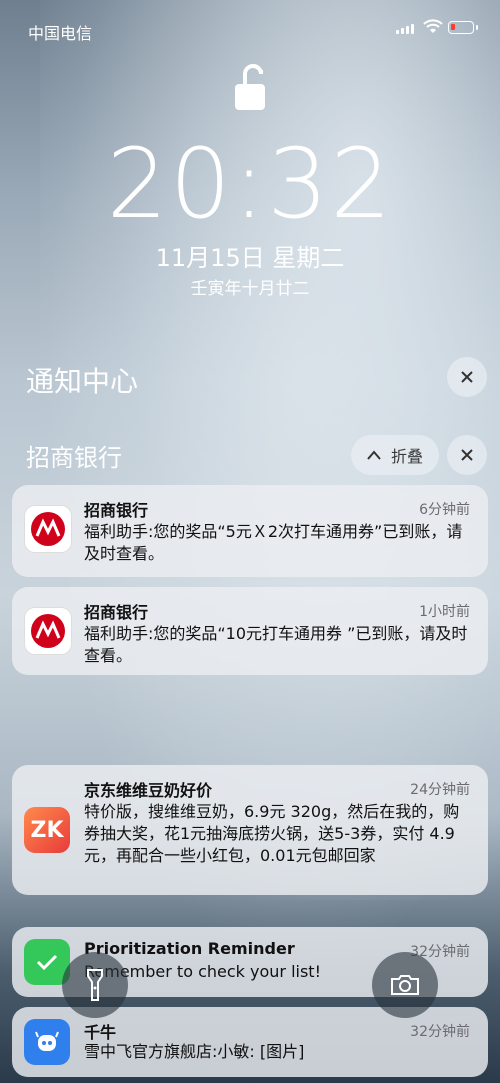  I want to click on flashlight-icon, so click(95, 985).